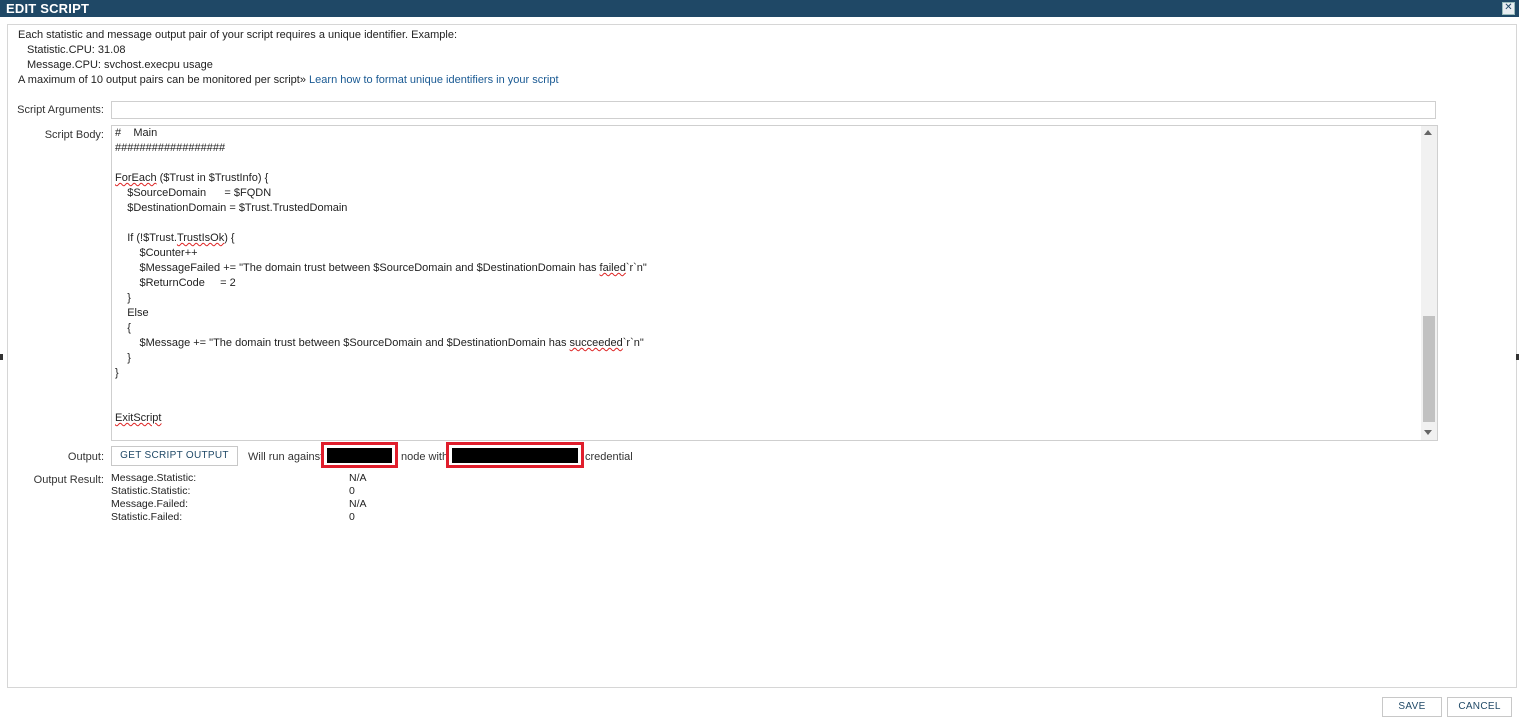 This screenshot has width=1519, height=718. What do you see at coordinates (765, 238) in the screenshot?
I see `code-line: If (!$Trust.TrustIsOk) {` at bounding box center [765, 238].